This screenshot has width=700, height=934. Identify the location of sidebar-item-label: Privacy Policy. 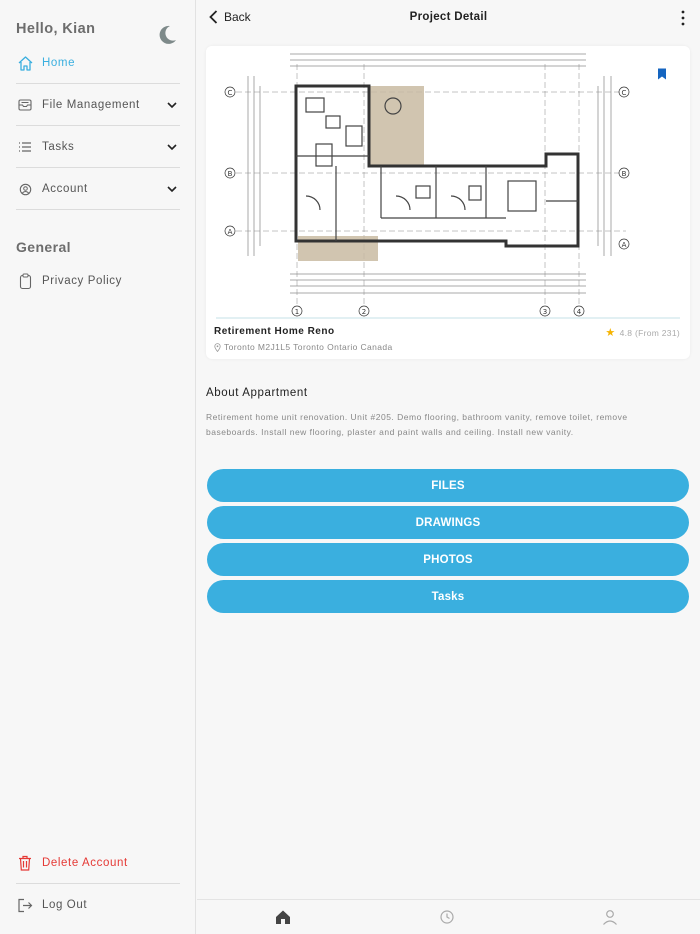
(82, 281).